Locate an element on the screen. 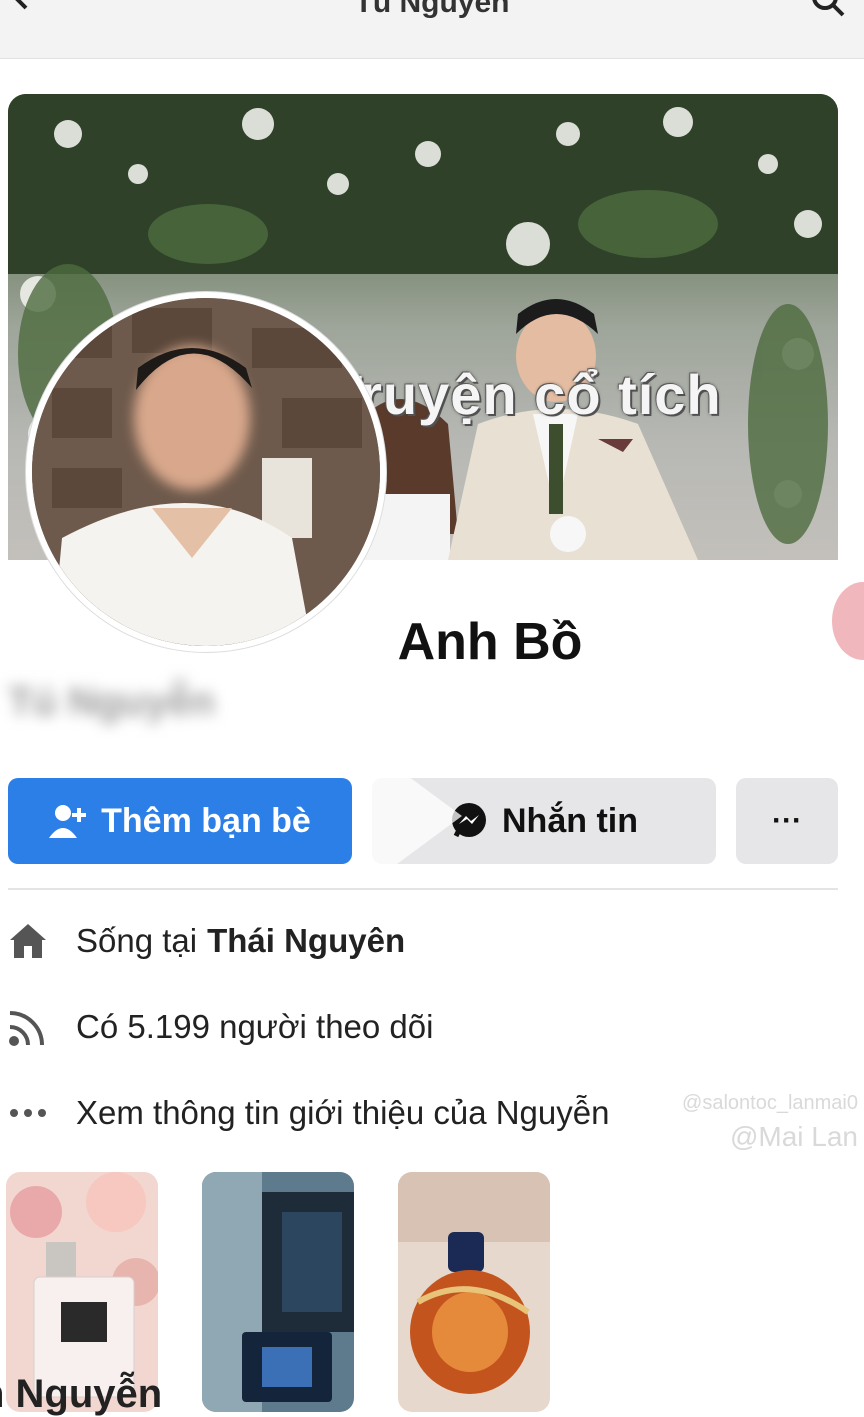 This screenshot has height=1417, width=864. location-prefix: Sống tại is located at coordinates (137, 940).